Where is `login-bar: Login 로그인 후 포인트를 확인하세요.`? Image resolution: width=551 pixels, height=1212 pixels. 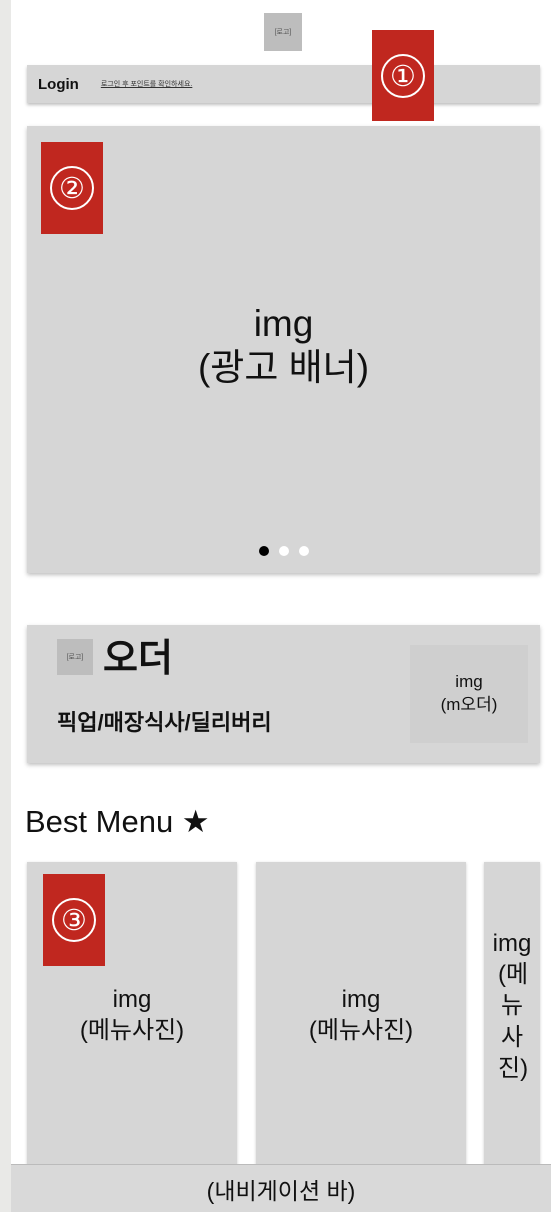 login-bar: Login 로그인 후 포인트를 확인하세요. is located at coordinates (283, 84).